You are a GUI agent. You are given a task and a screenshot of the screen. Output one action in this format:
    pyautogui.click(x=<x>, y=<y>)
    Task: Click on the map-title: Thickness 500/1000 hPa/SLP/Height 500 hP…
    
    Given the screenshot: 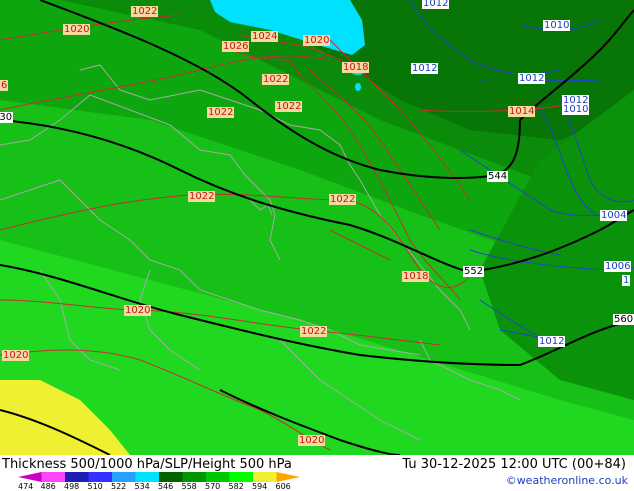 What is the action you would take?
    pyautogui.click(x=147, y=464)
    